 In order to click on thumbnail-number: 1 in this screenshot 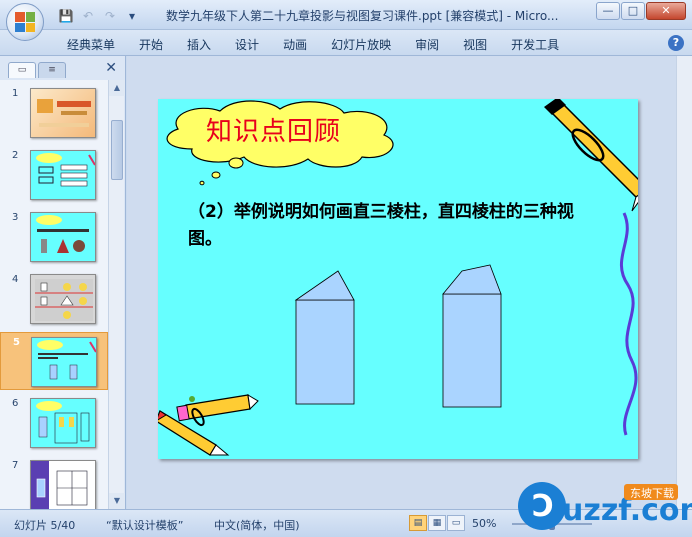, I will do `click(15, 93)`.